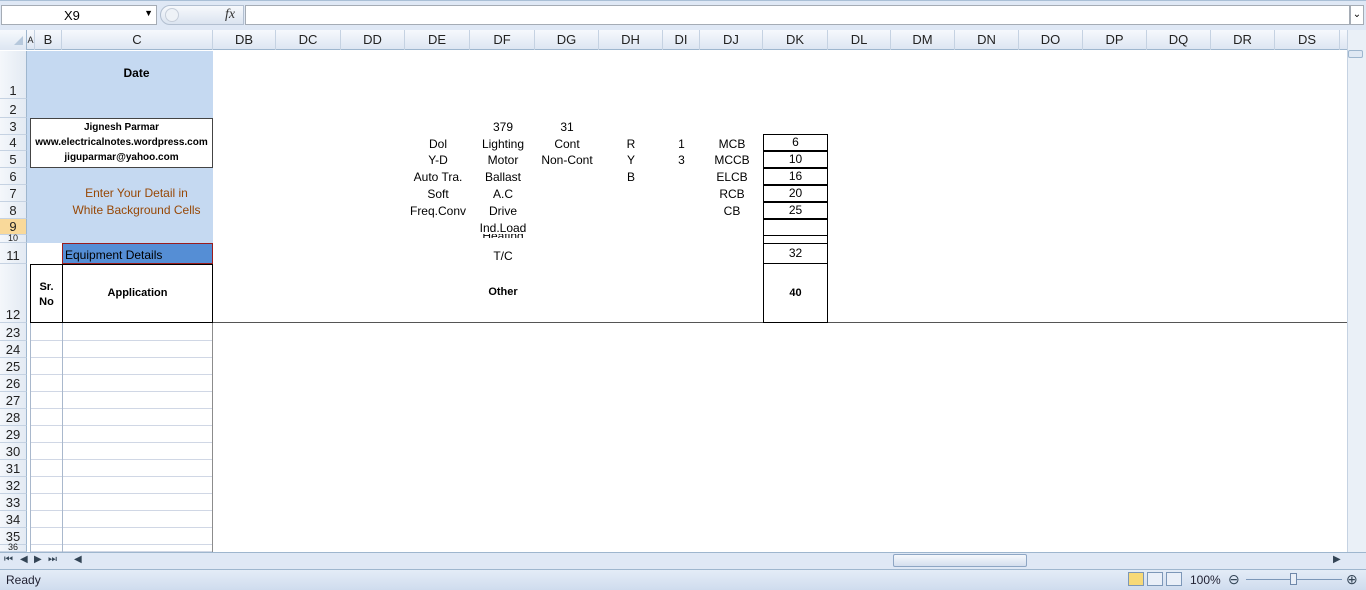  Describe the element at coordinates (13, 176) in the screenshot. I see `row-header-6: 6` at that location.